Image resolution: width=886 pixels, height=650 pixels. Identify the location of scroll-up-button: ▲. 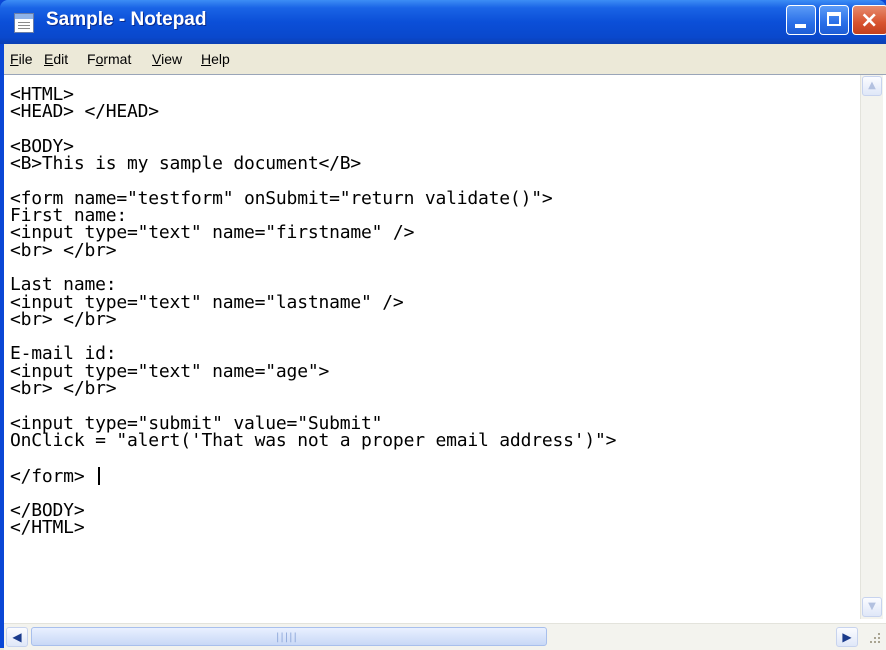
(872, 86).